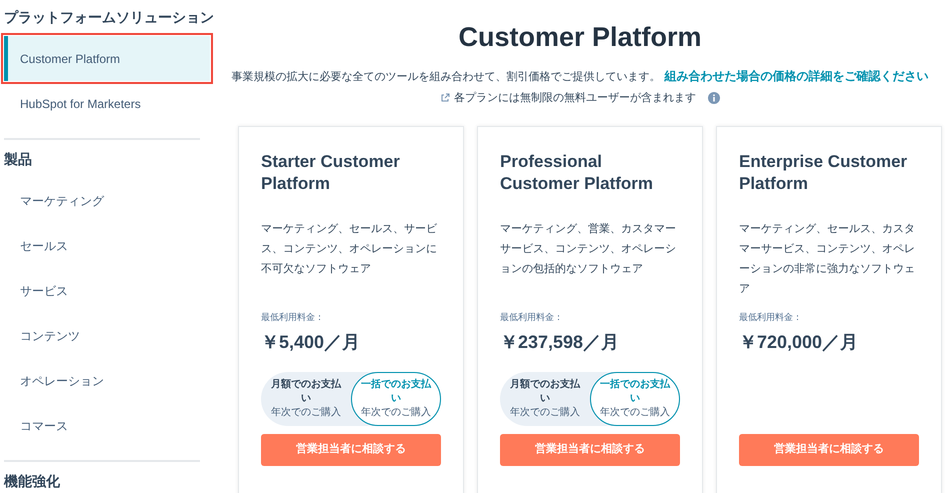  I want to click on plan-name: Starter Customer Platform, so click(331, 173).